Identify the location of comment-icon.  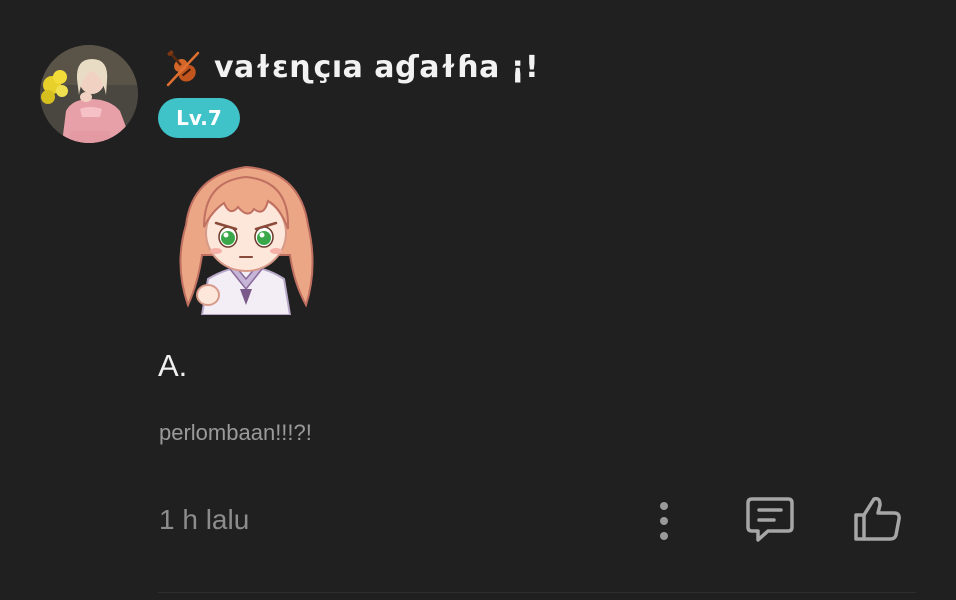
(770, 519).